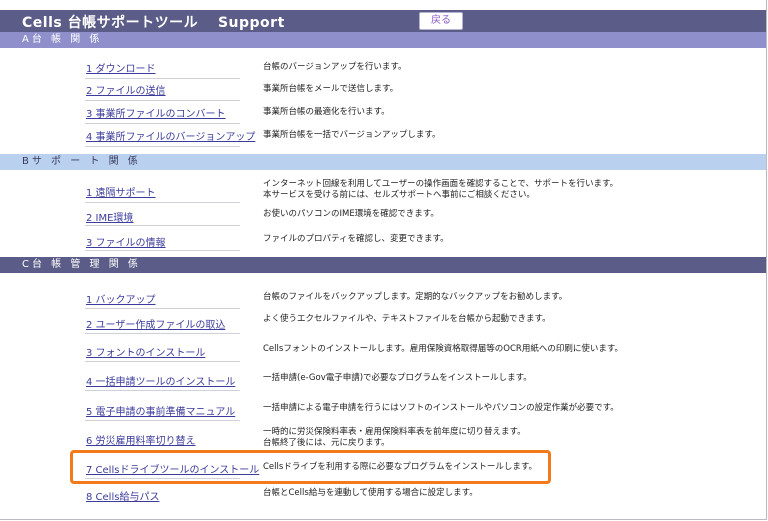 This screenshot has width=768, height=521. What do you see at coordinates (160, 380) in the screenshot?
I see `link-bulk-tool-install: 4 一括申請ツールのインストール` at bounding box center [160, 380].